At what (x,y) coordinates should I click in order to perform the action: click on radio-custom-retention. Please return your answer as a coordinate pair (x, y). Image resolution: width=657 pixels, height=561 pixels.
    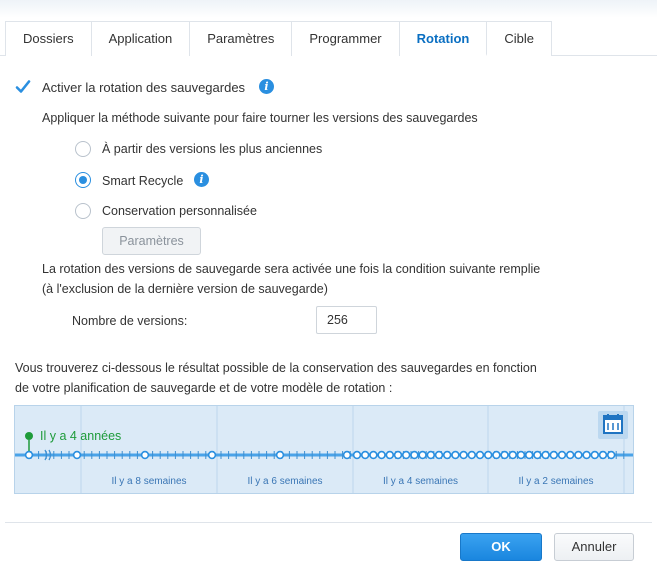
    Looking at the image, I should click on (83, 211).